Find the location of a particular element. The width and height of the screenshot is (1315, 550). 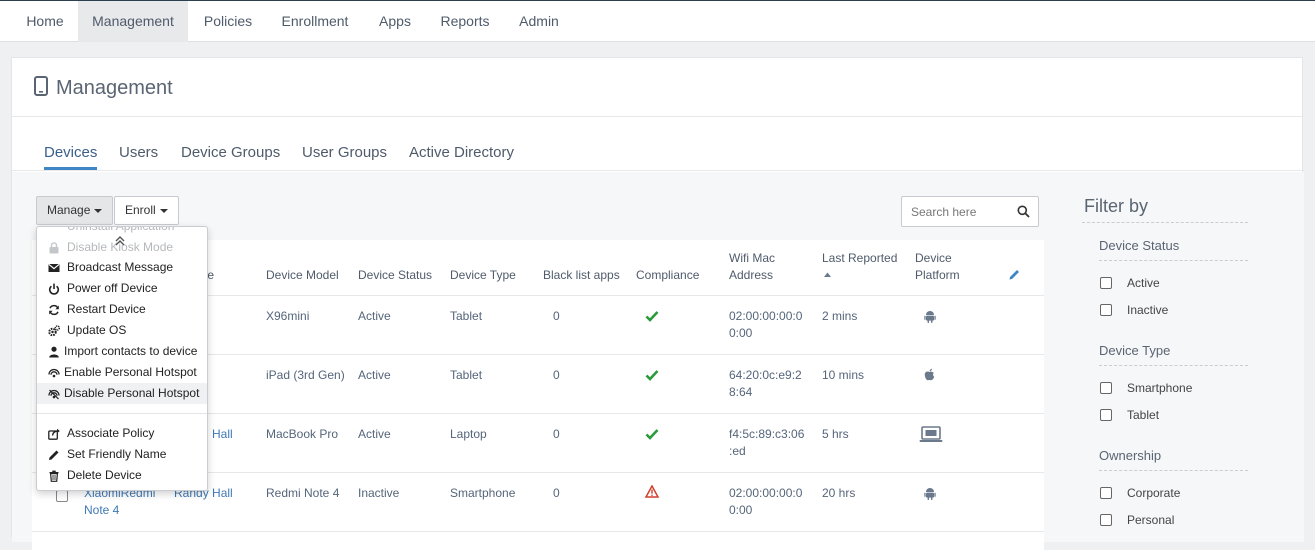

cell-wifi-mac: f4:5c:89:c3:06 :ed is located at coordinates (766, 443).